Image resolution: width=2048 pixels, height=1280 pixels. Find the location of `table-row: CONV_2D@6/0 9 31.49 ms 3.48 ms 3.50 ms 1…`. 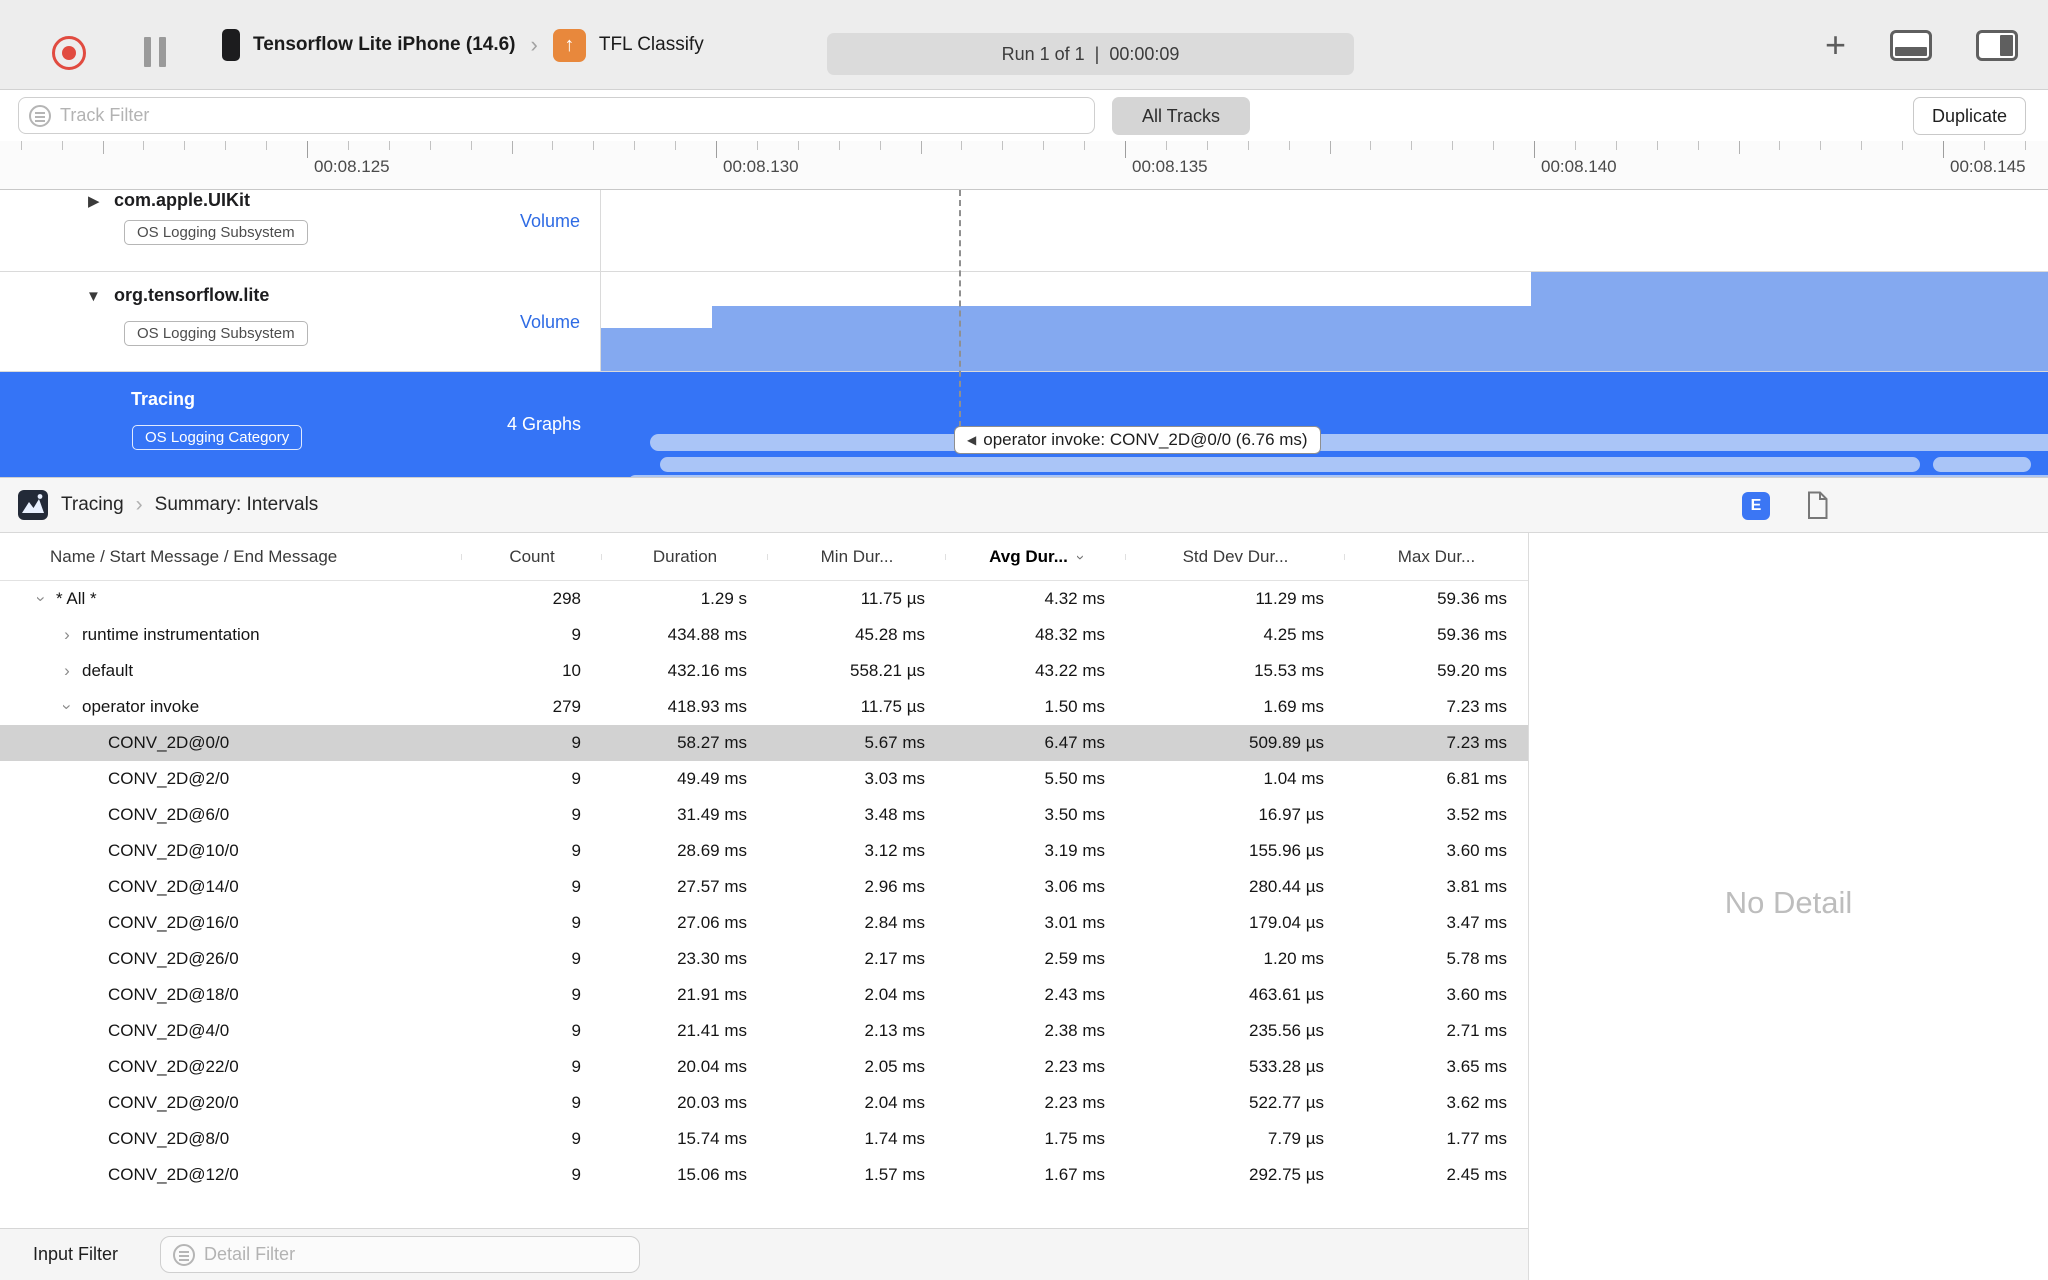

table-row: CONV_2D@6/0 9 31.49 ms 3.48 ms 3.50 ms 1… is located at coordinates (764, 815).